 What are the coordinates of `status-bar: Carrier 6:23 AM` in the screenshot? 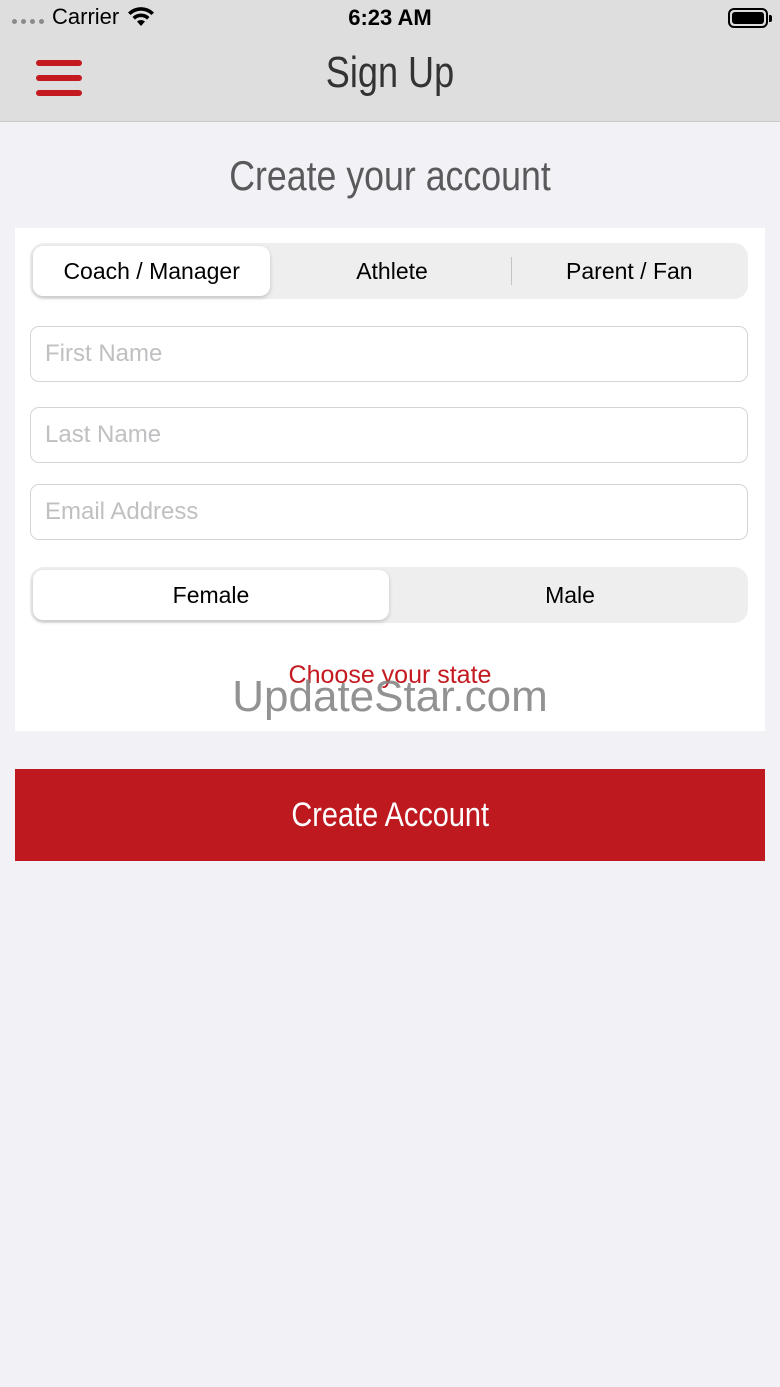 It's located at (390, 20).